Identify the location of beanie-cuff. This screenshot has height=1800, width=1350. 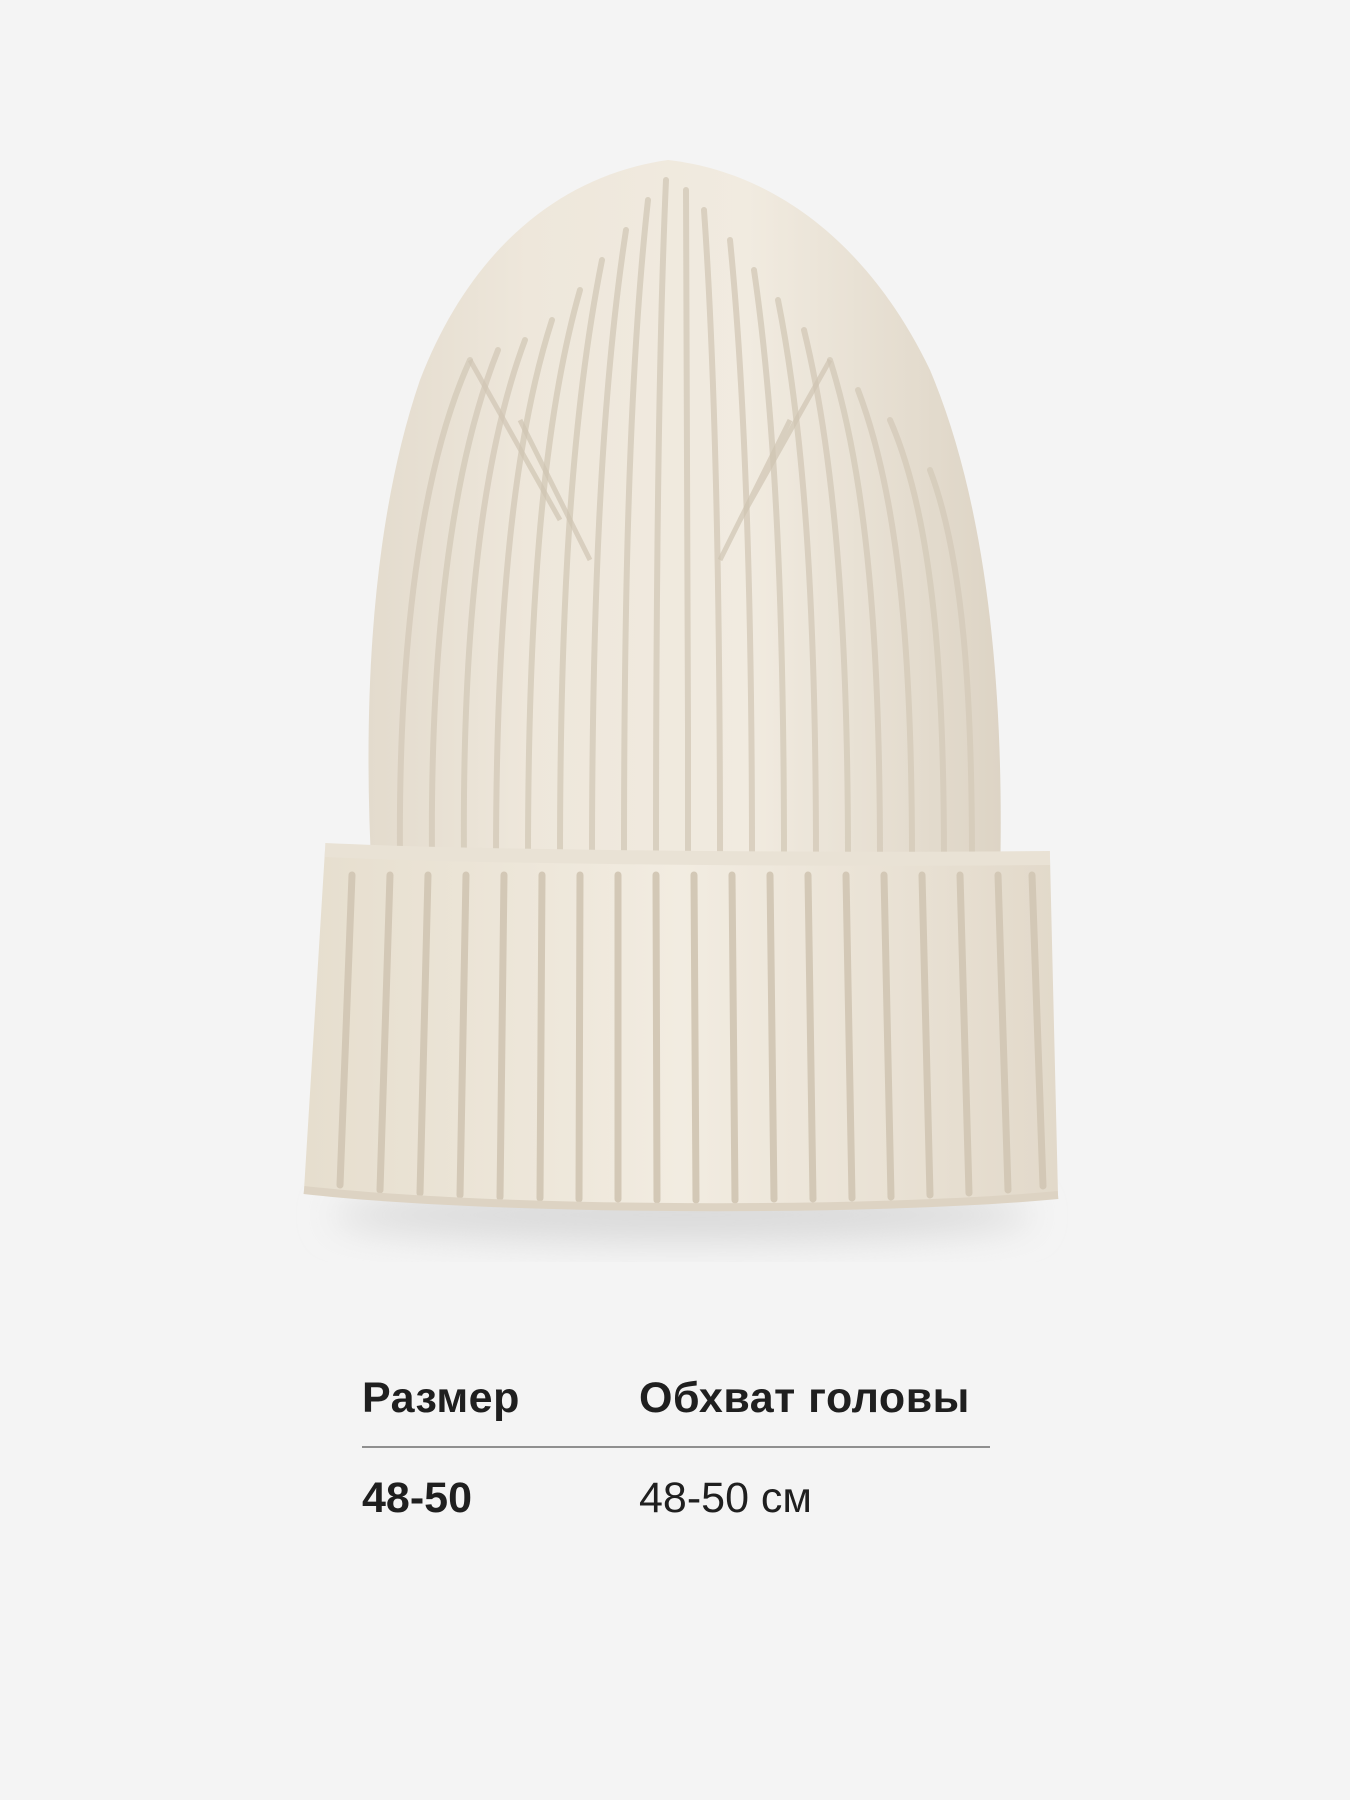
(681, 1029).